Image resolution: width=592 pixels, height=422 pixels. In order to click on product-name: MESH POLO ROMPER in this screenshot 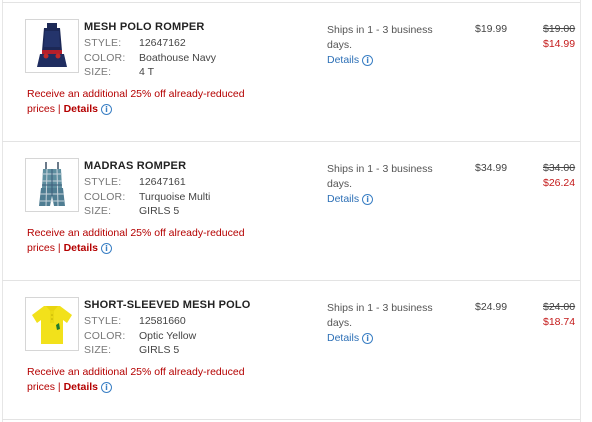, I will do `click(144, 27)`.